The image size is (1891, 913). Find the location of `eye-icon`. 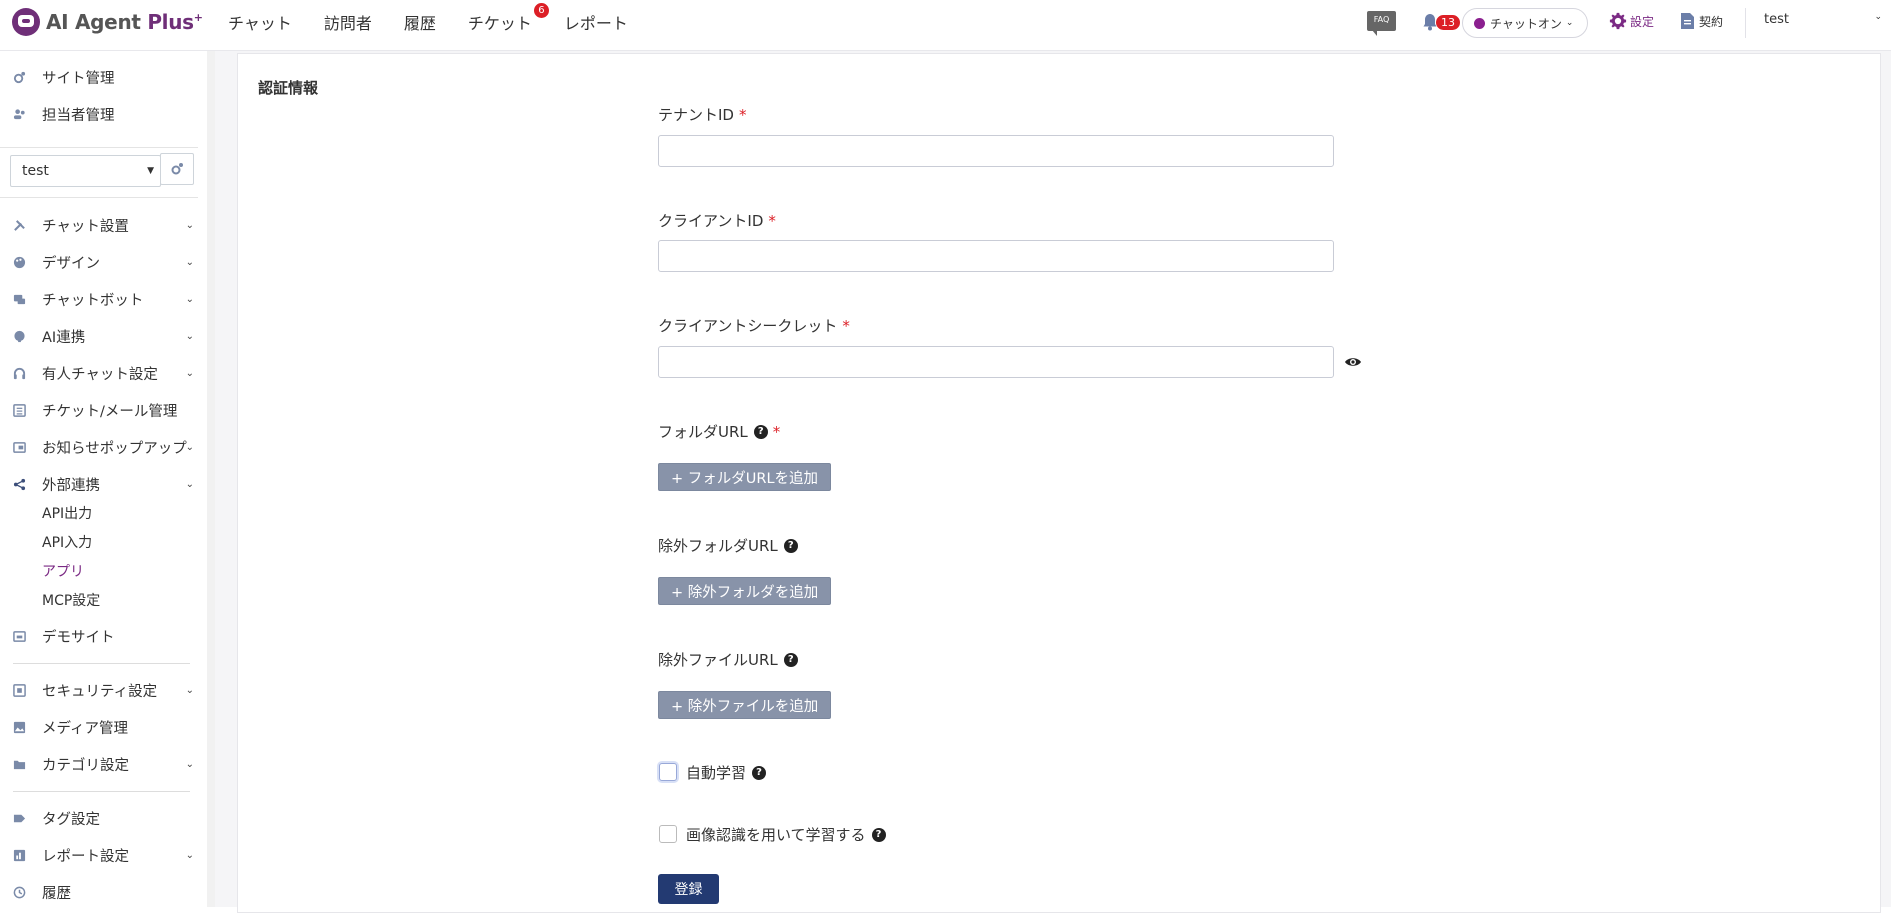

eye-icon is located at coordinates (1353, 362).